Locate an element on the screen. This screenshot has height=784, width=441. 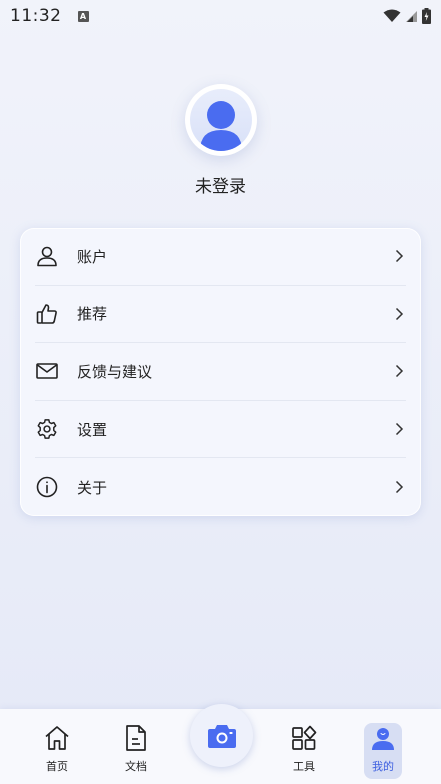
nav-documents: 文档 is located at coordinates (136, 751).